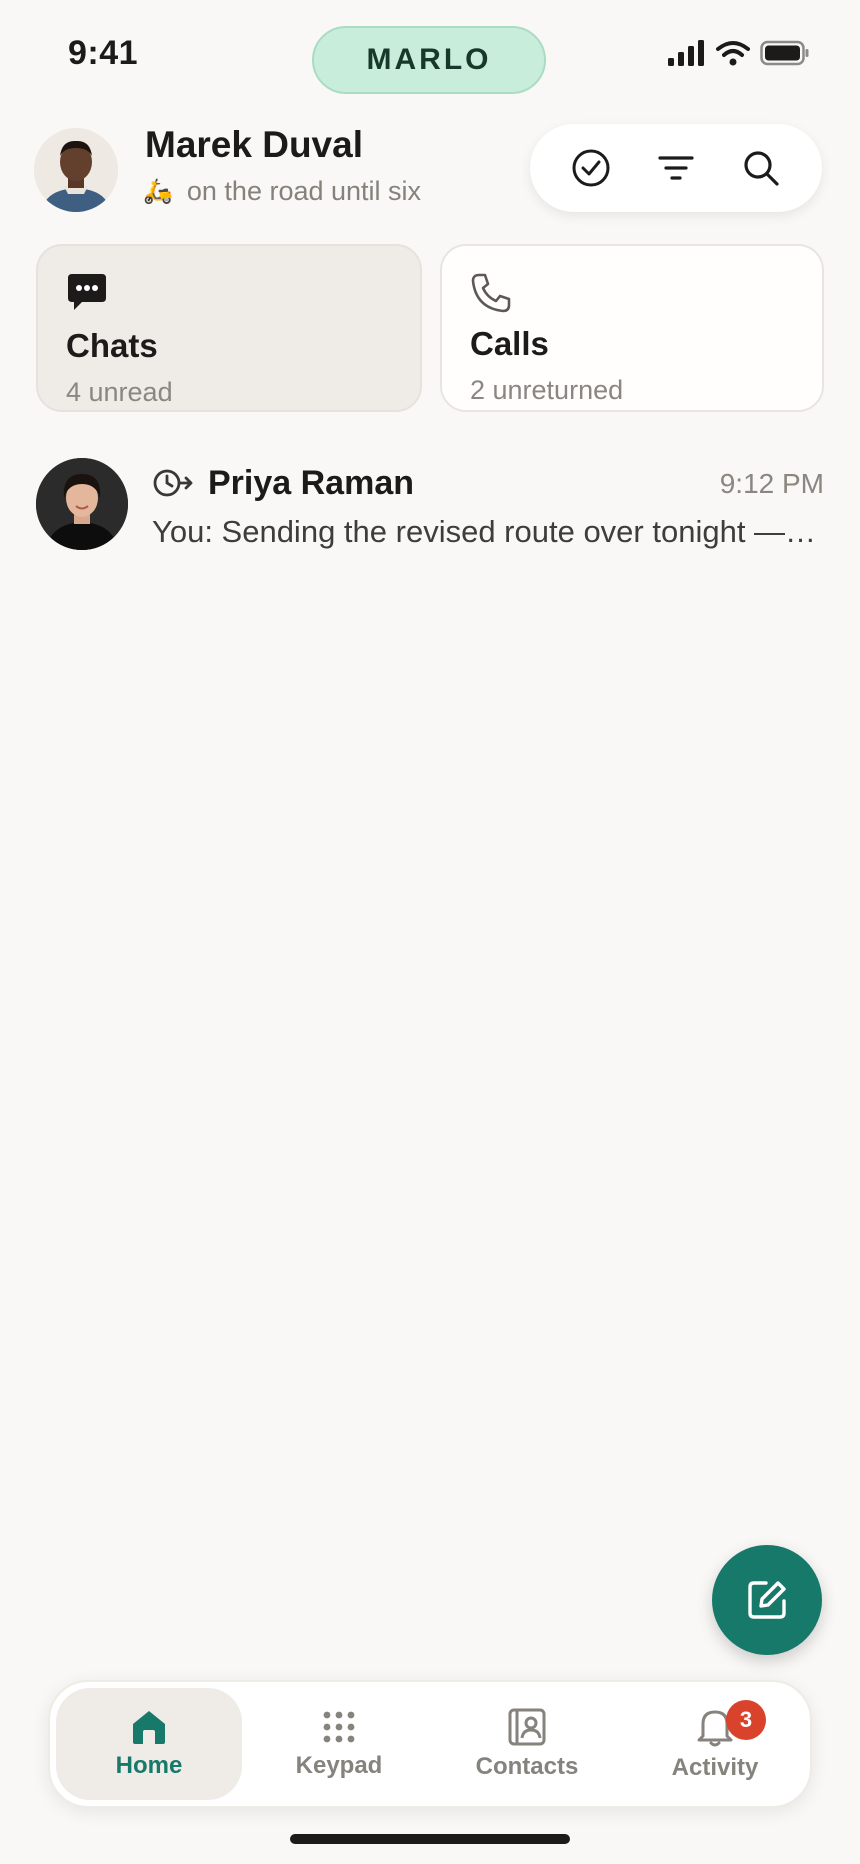 The image size is (860, 1864). I want to click on compose-button, so click(767, 1600).